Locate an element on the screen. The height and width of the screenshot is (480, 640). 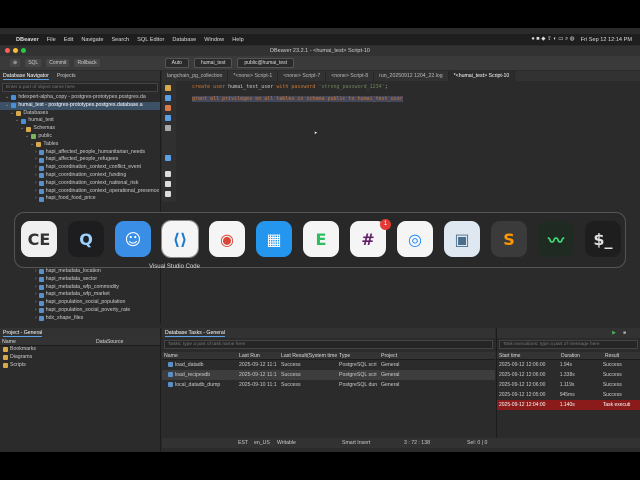
docker-icon: ▦ is located at coordinates (274, 239).